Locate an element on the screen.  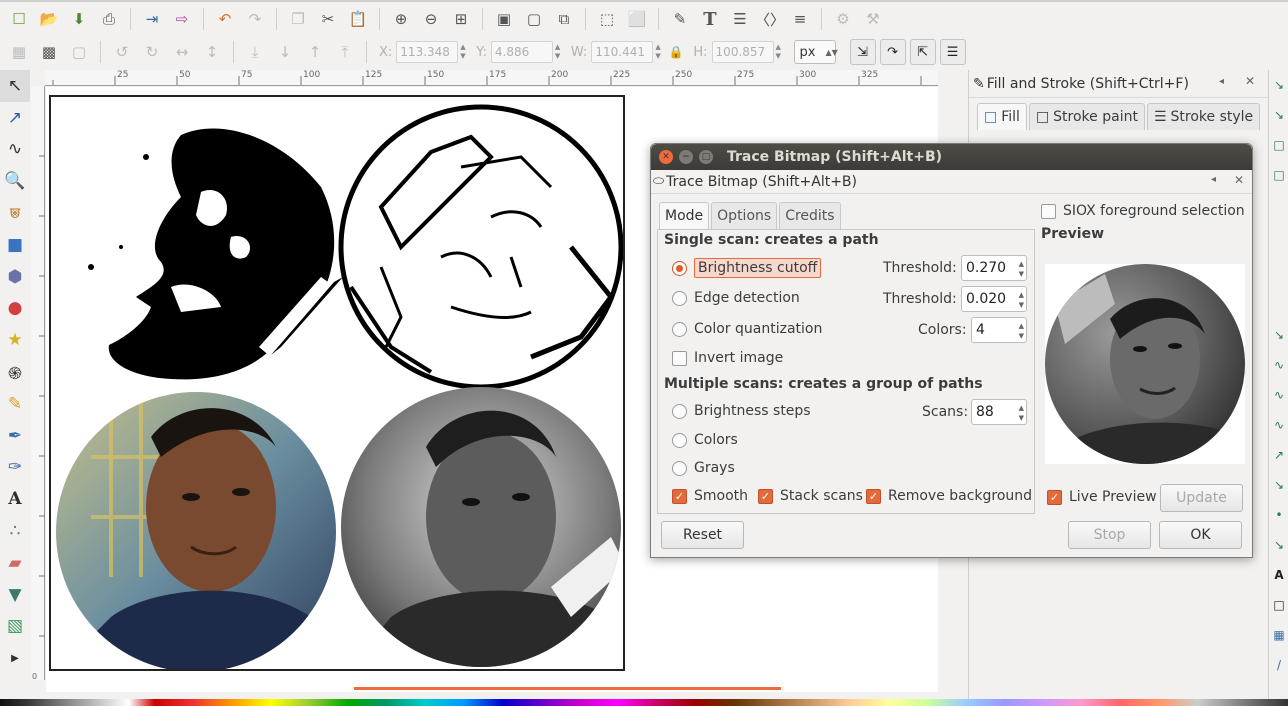
lock-icon: 🔒 is located at coordinates (676, 52).